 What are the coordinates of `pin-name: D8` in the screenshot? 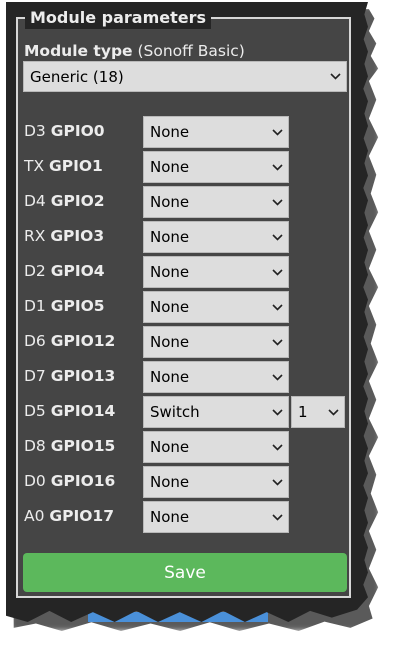 It's located at (35, 446).